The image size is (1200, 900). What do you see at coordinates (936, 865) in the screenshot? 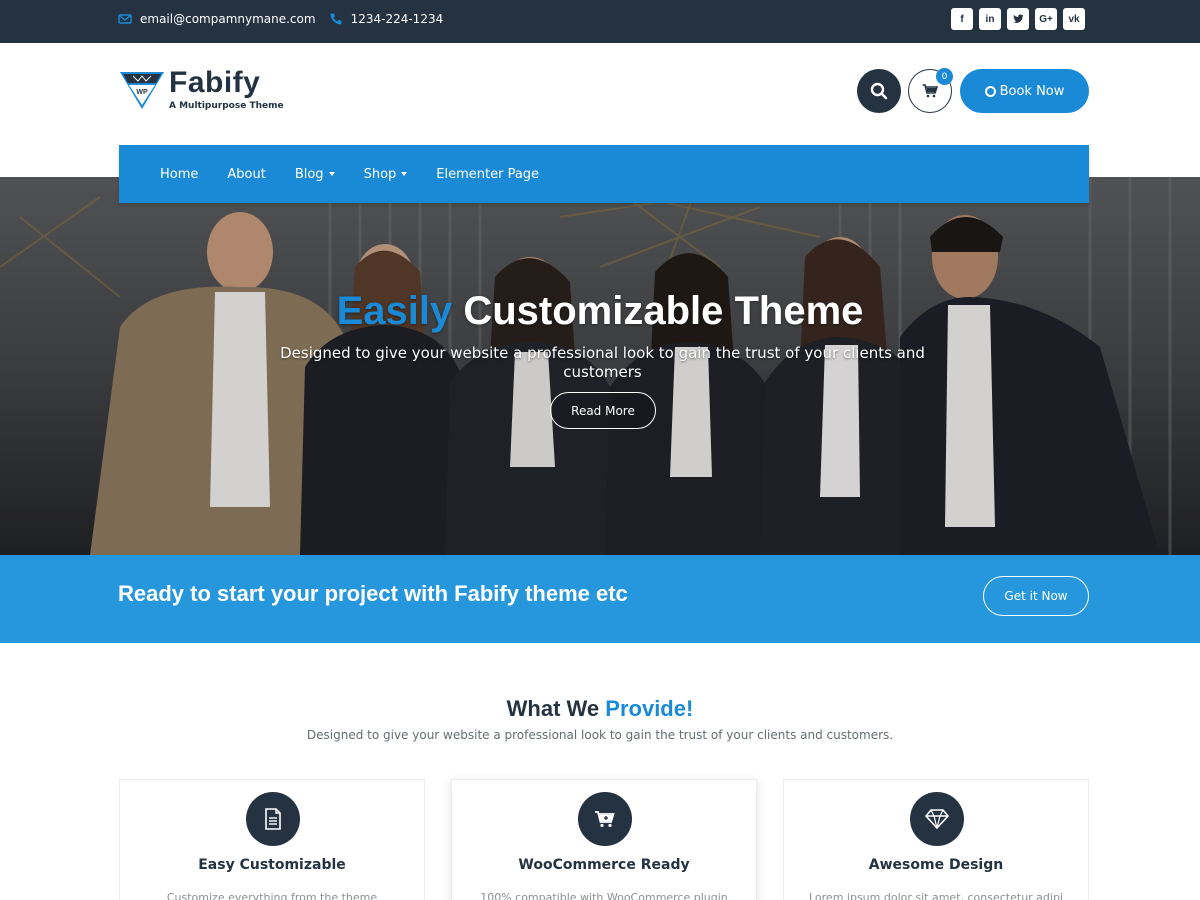
I see `feature-title: Awesome Design` at bounding box center [936, 865].